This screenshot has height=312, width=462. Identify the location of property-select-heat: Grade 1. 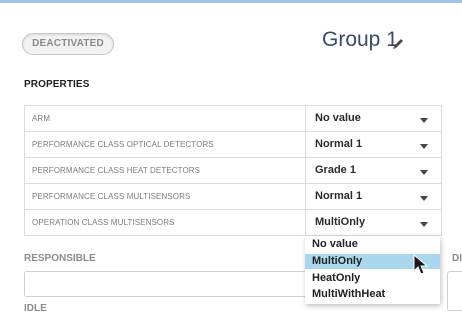
(373, 170).